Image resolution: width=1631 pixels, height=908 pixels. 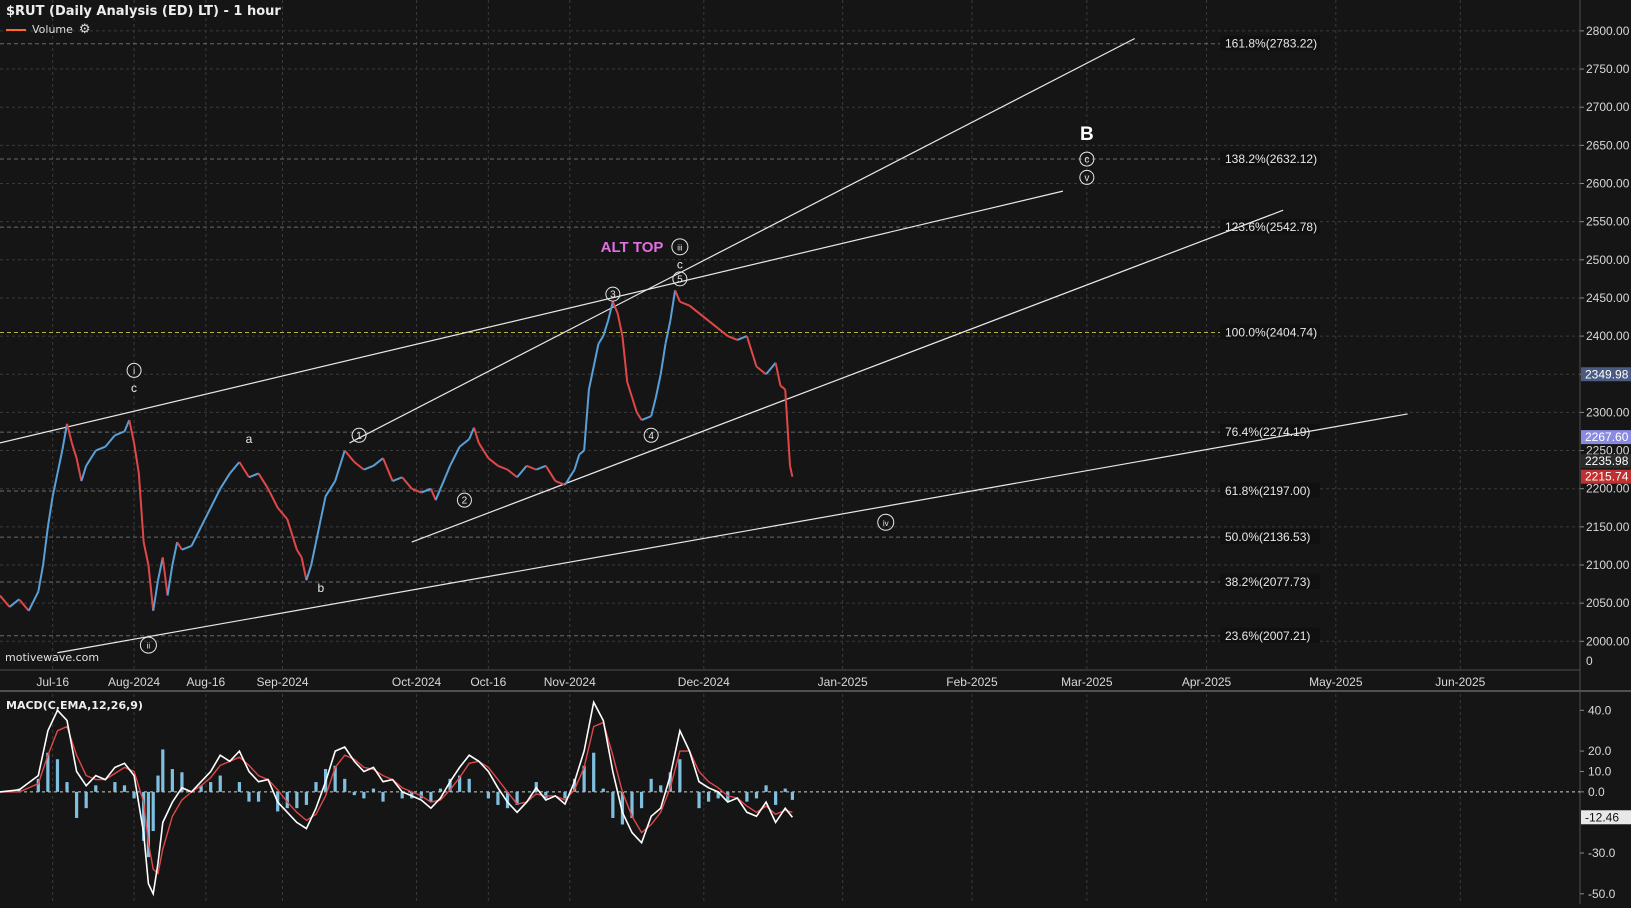 What do you see at coordinates (1271, 159) in the screenshot?
I see `fib-level-label: 138.2%(2632.12)` at bounding box center [1271, 159].